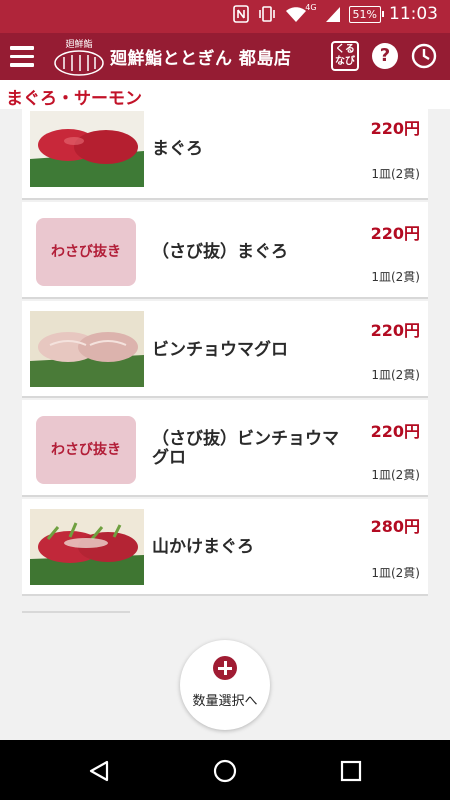 This screenshot has height=800, width=450. Describe the element at coordinates (220, 252) in the screenshot. I see `item-name: （さび抜）まぐろ` at that location.